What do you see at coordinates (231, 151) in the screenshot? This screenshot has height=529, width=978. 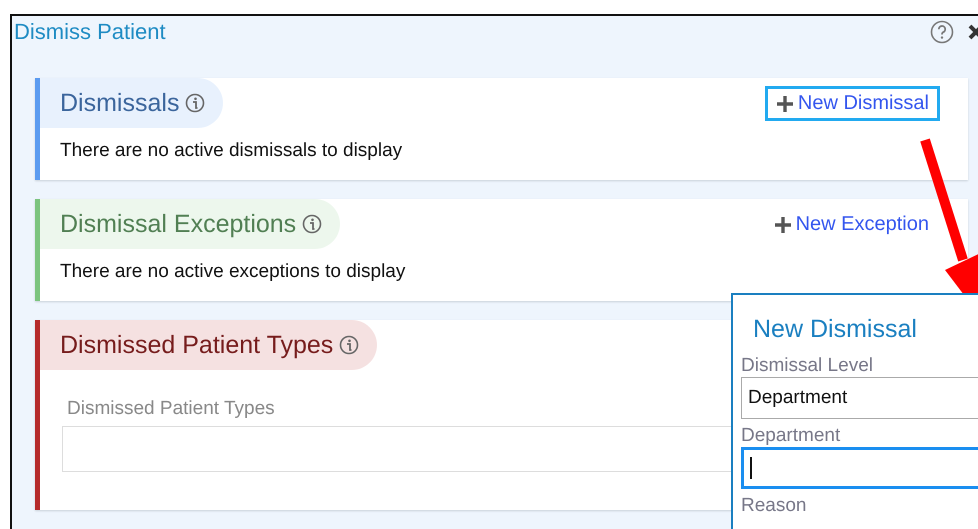 I see `empty-message: There are no active dismissals to display` at bounding box center [231, 151].